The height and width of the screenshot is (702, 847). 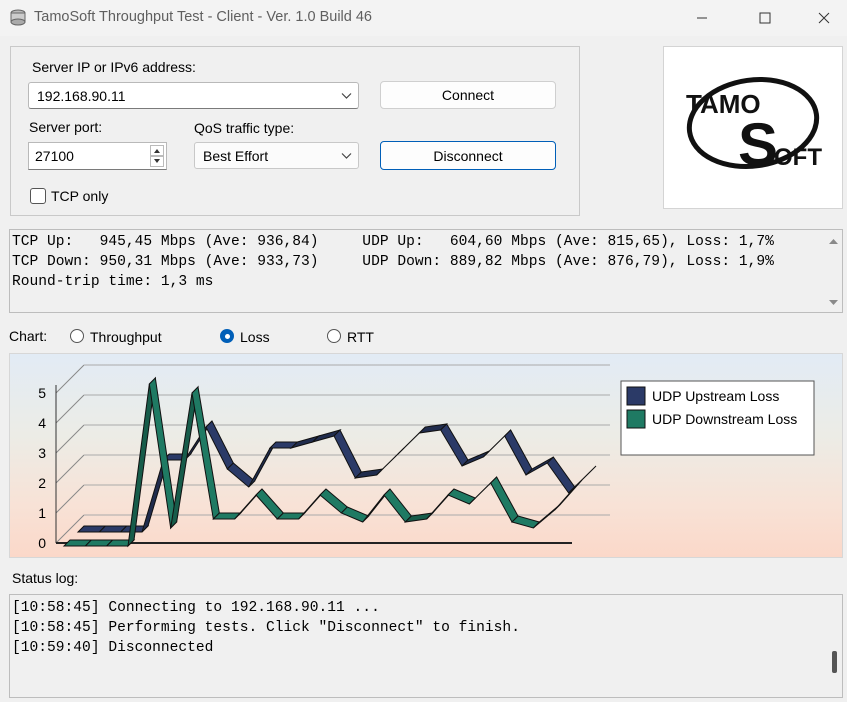 What do you see at coordinates (42, 453) in the screenshot?
I see `y-tick-label: 3` at bounding box center [42, 453].